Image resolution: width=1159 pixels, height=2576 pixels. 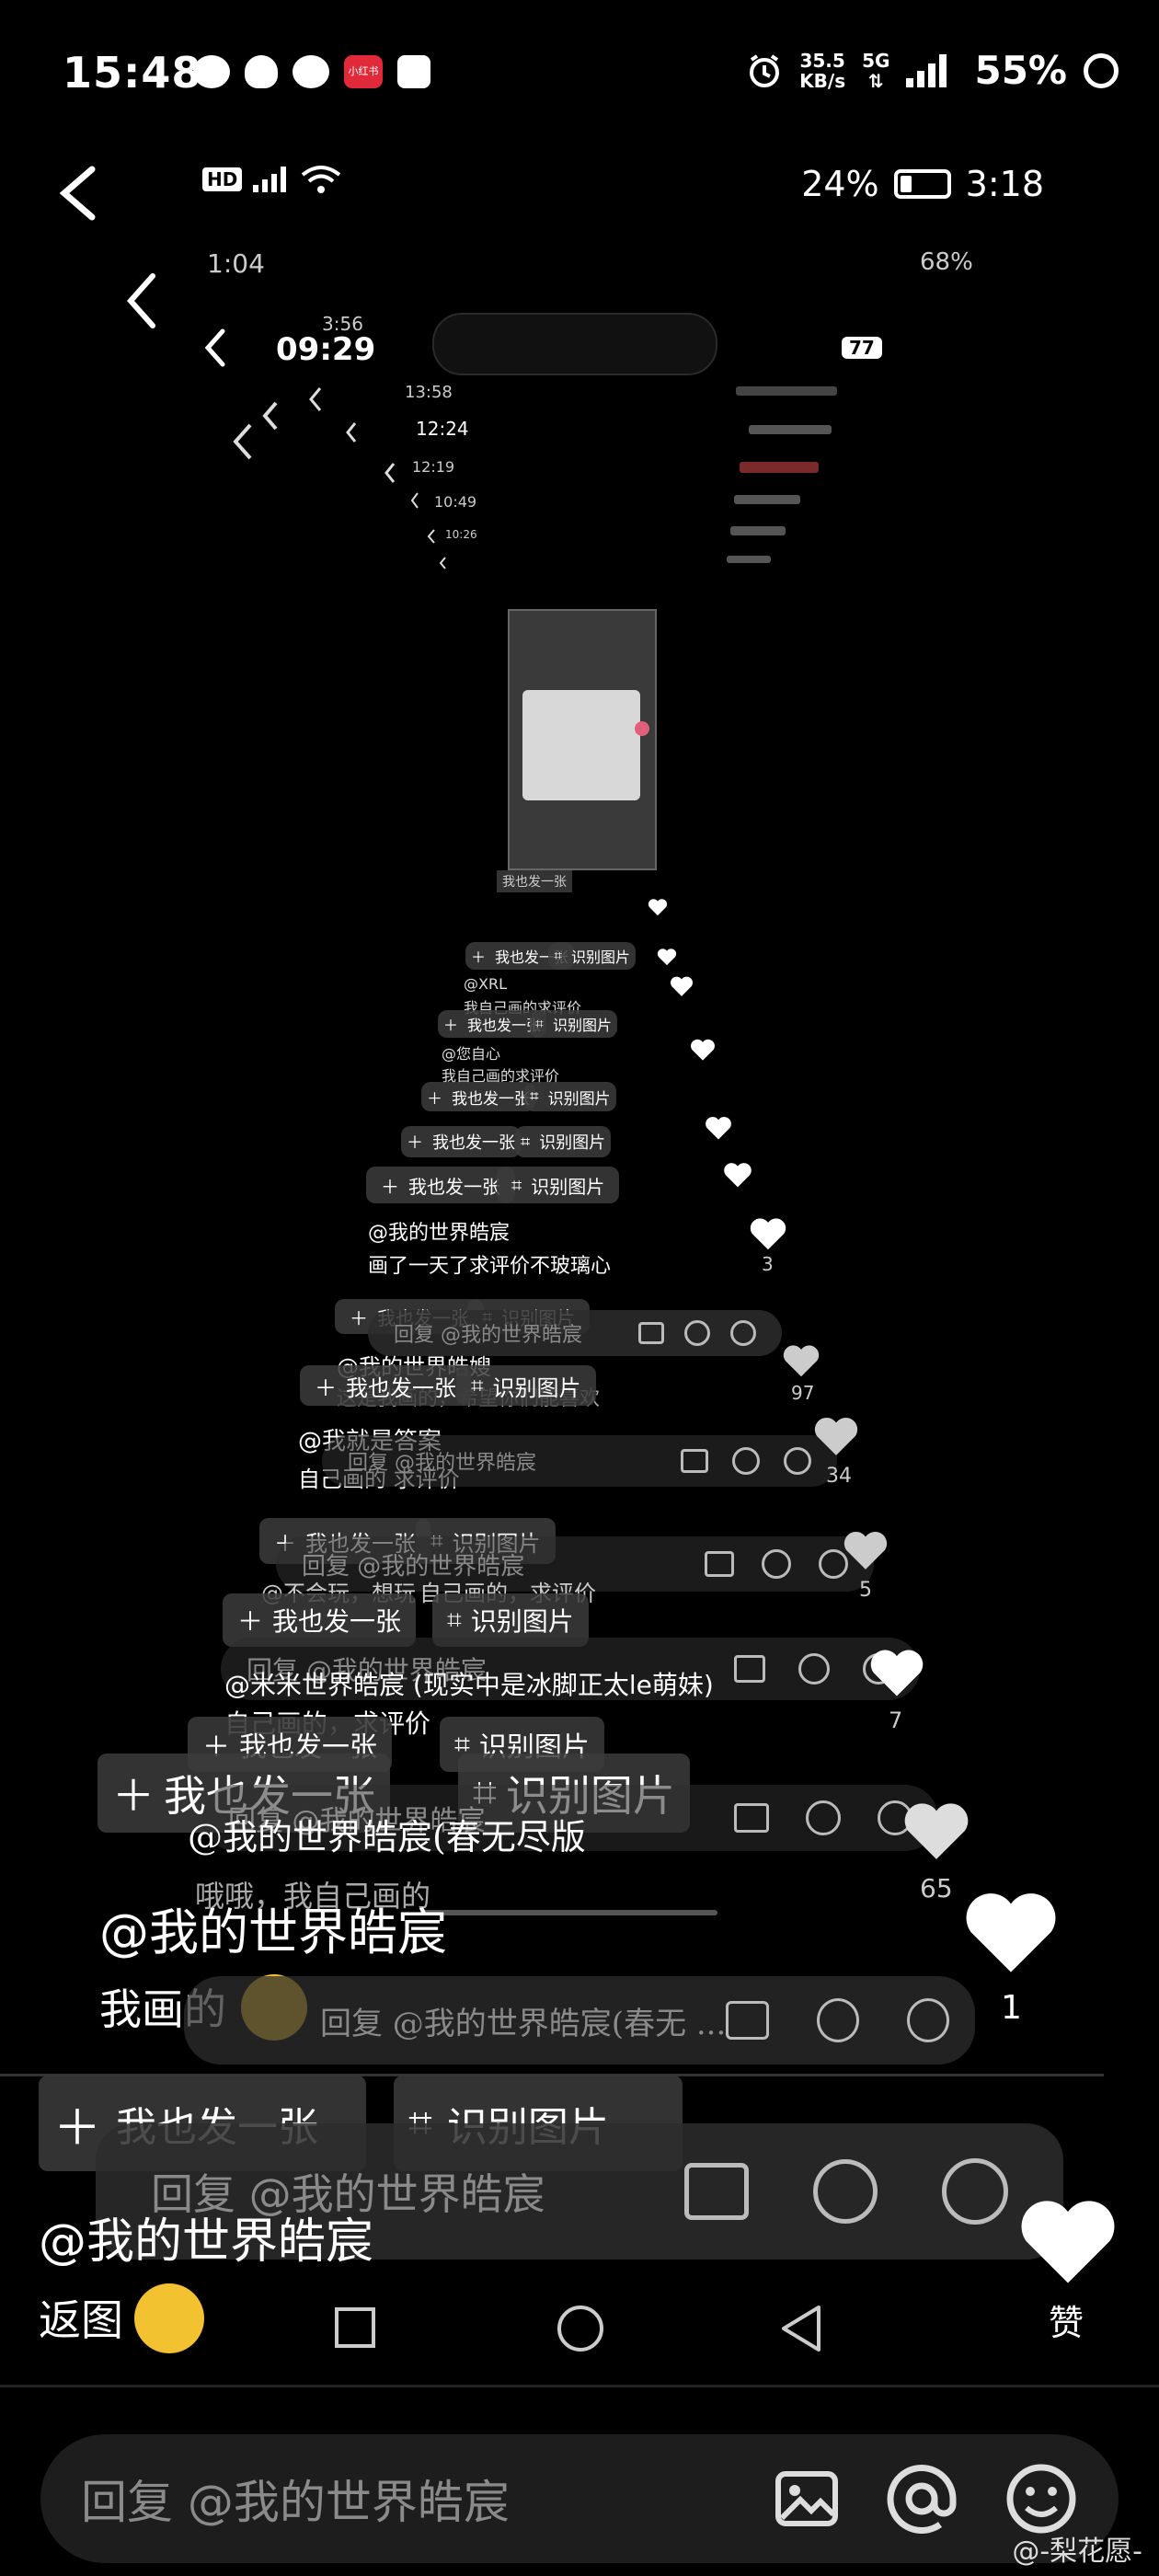 I want to click on scroll-indicator, so click(x=570, y=1913).